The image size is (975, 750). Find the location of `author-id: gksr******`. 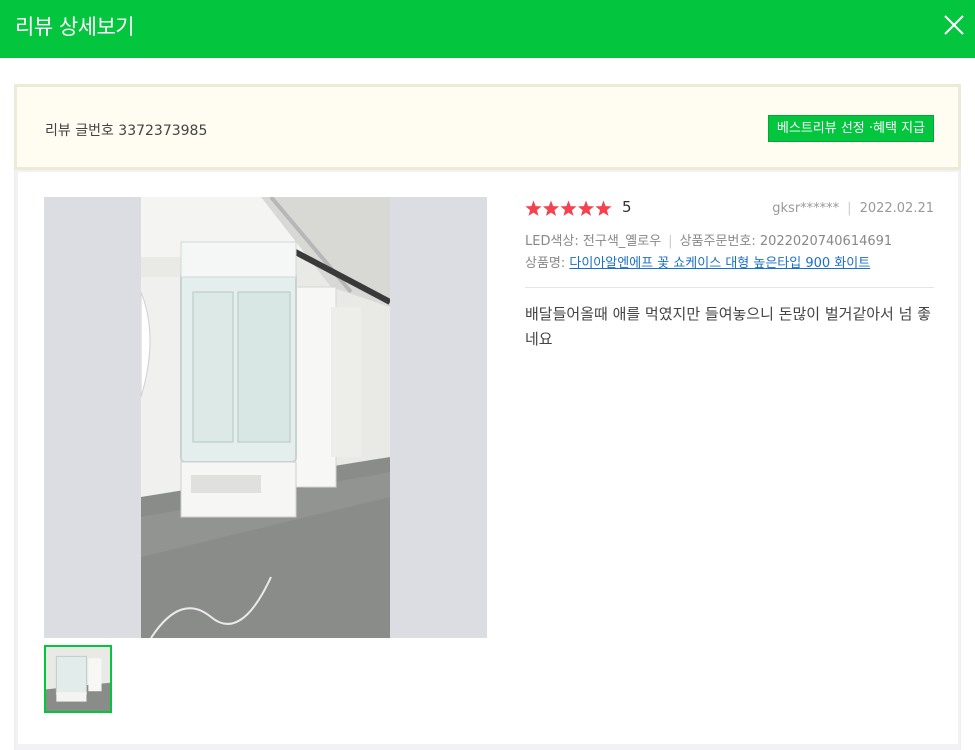

author-id: gksr****** is located at coordinates (806, 208).